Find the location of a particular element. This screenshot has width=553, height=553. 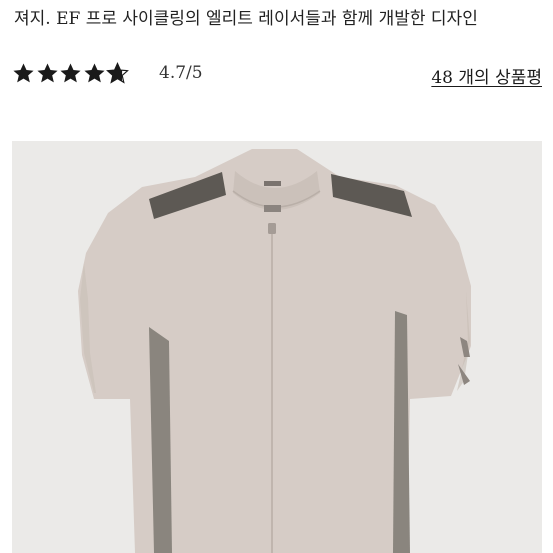

star-rating is located at coordinates (71, 73).